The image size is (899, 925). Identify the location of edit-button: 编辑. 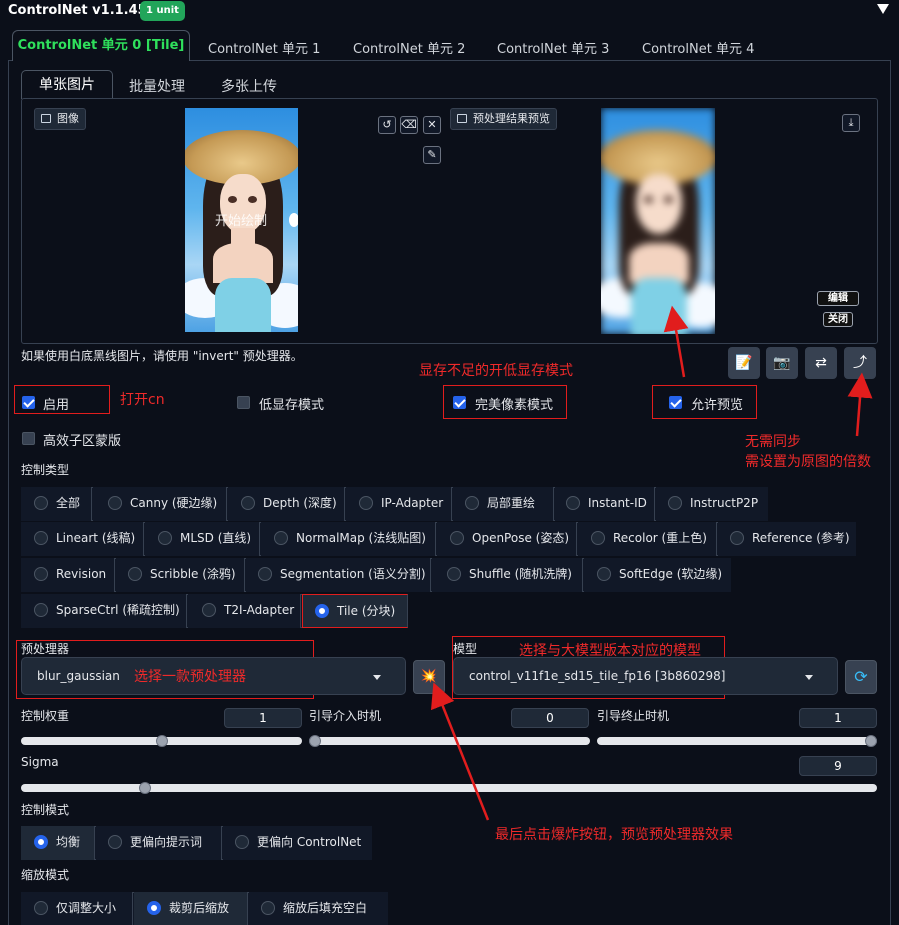
(838, 298).